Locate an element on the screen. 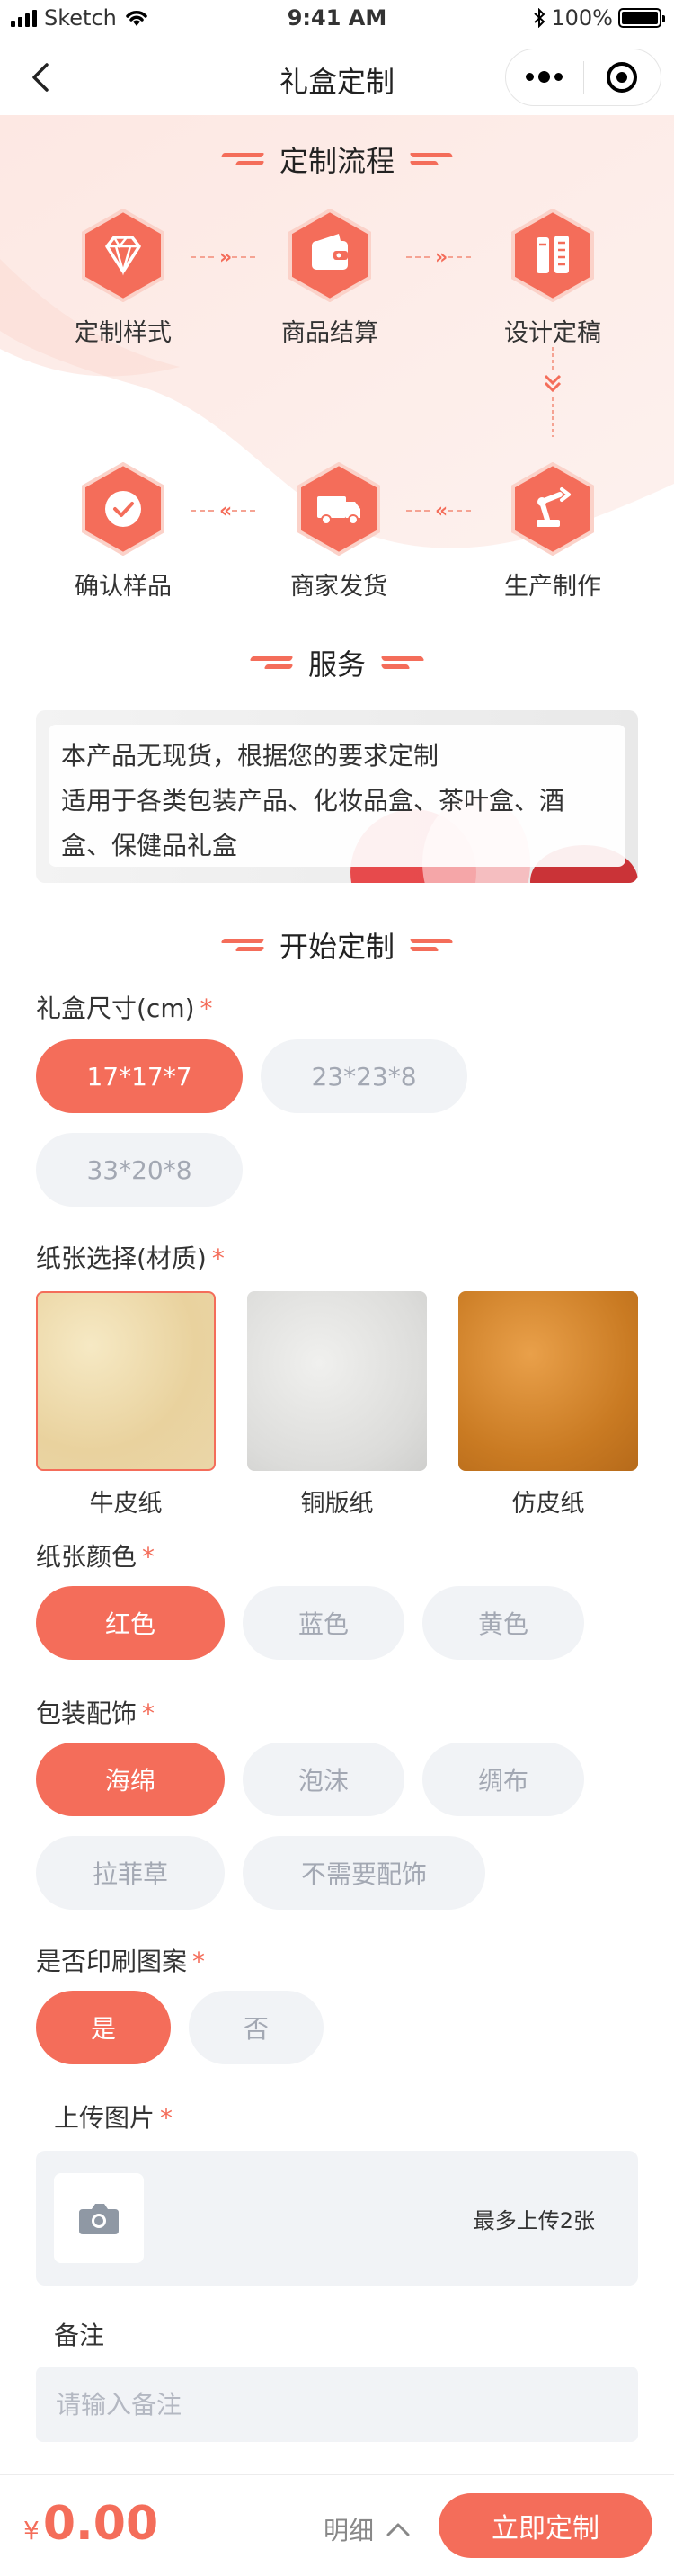 The width and height of the screenshot is (674, 2576). bottom-bar: ¥ 0.00 明细 立即定制 is located at coordinates (337, 2525).